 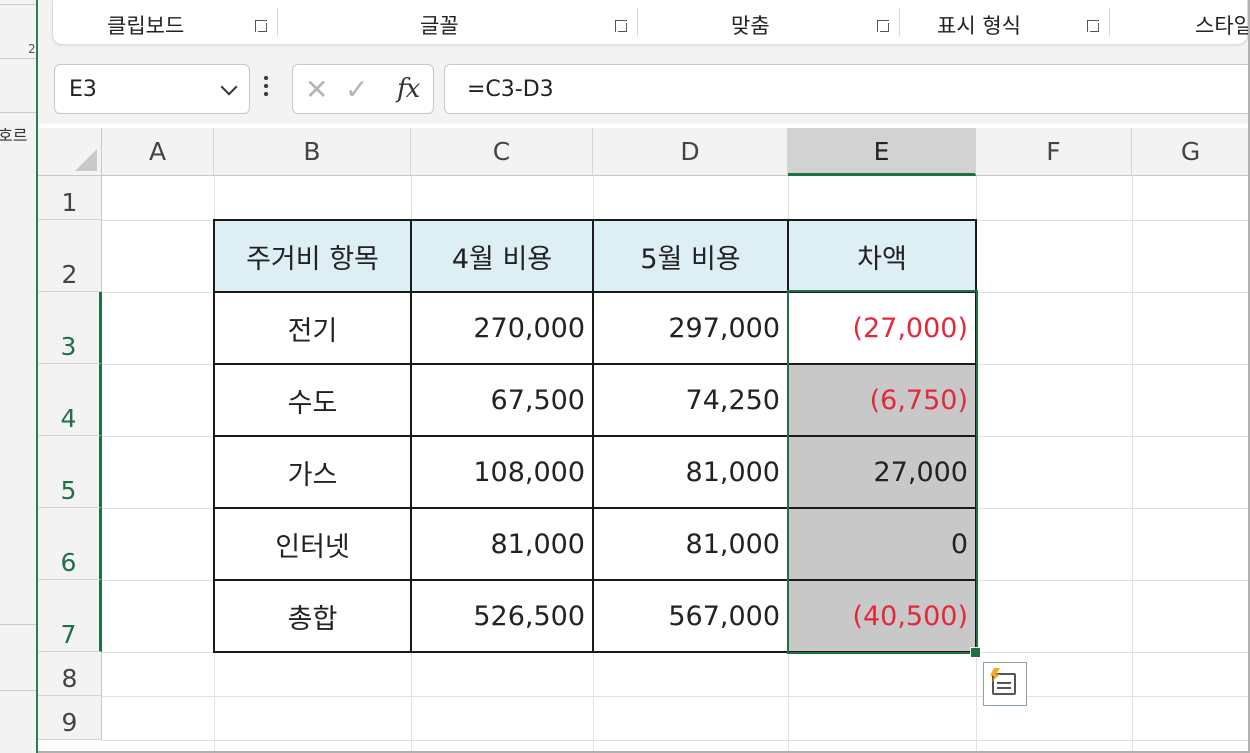 What do you see at coordinates (70, 544) in the screenshot?
I see `row-header-6: 6` at bounding box center [70, 544].